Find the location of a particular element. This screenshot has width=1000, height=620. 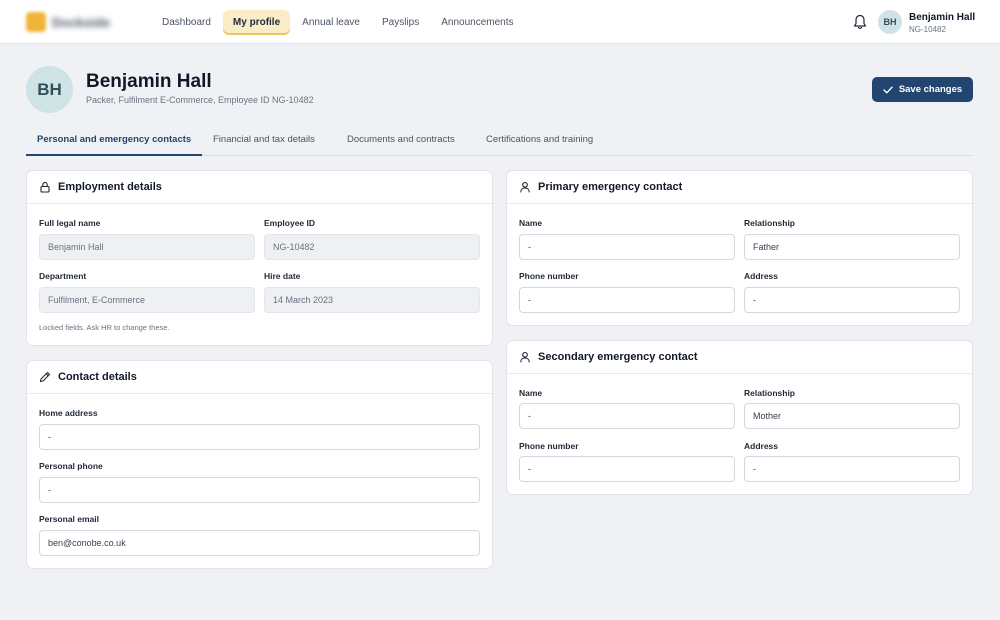

primary-name-input: - is located at coordinates (627, 247).